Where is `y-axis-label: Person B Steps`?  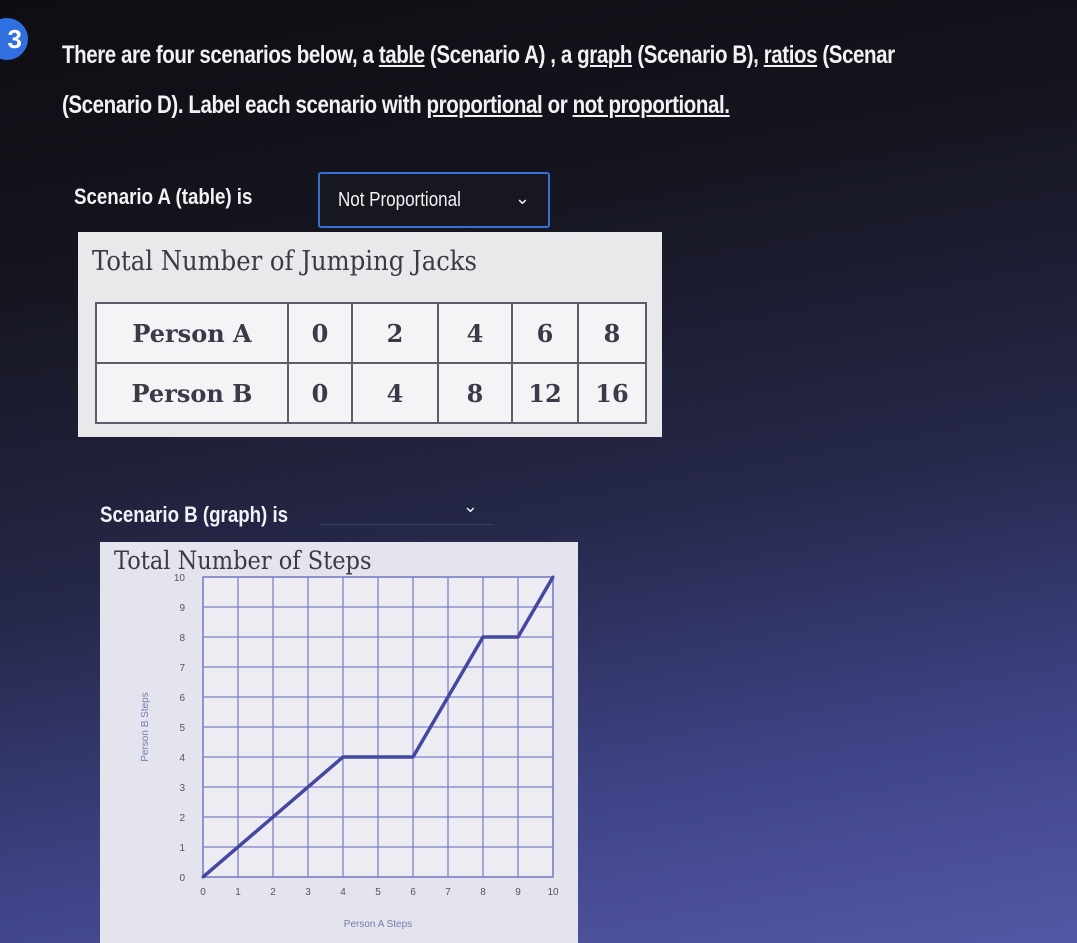
y-axis-label: Person B Steps is located at coordinates (145, 726).